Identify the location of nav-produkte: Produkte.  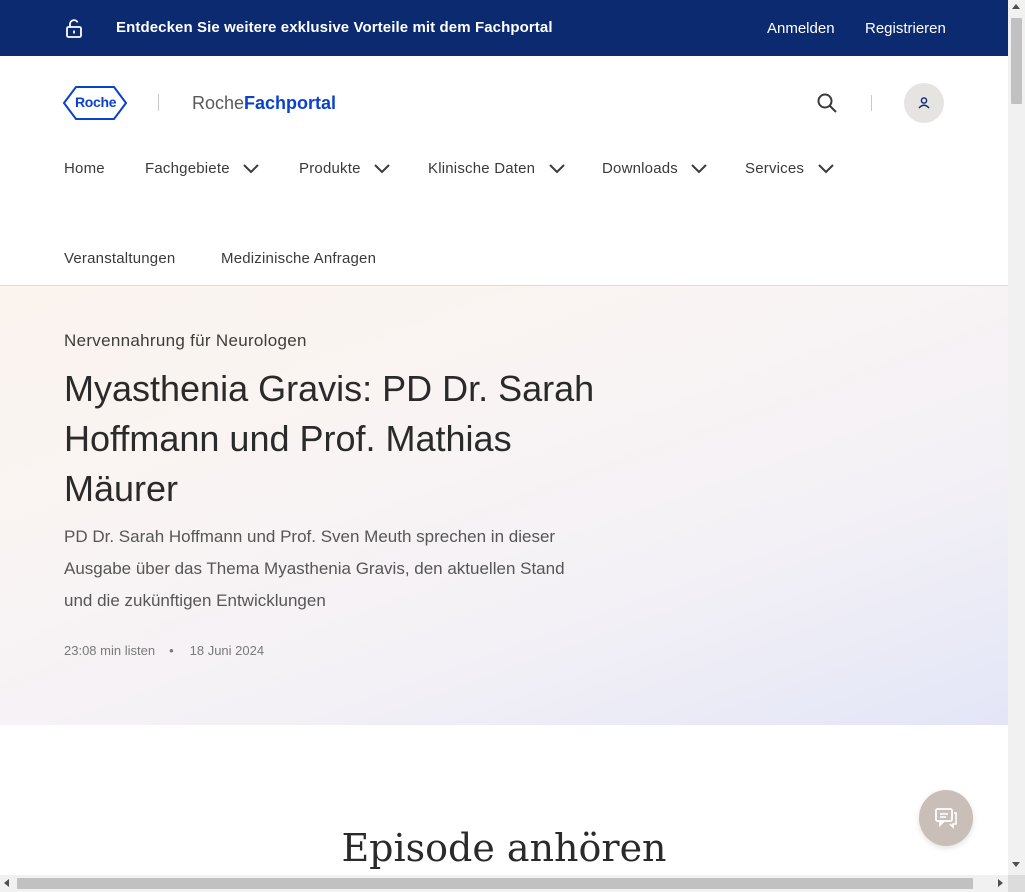
(345, 168).